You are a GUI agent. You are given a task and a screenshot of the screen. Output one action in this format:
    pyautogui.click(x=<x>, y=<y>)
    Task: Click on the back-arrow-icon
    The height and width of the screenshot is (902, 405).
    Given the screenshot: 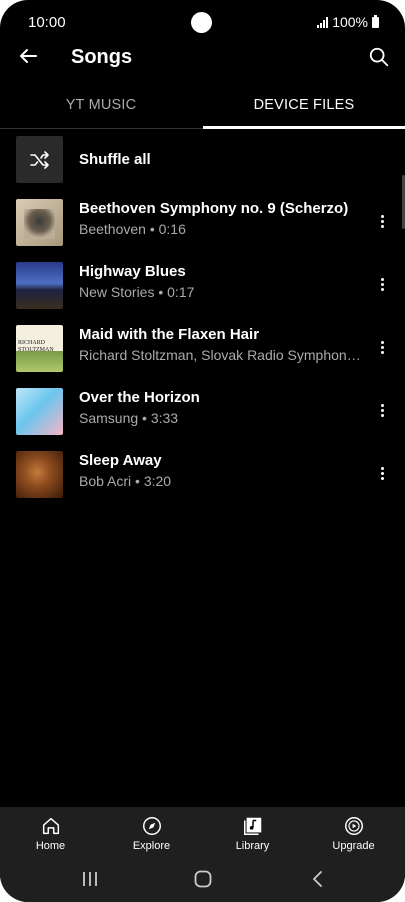 What is the action you would take?
    pyautogui.click(x=28, y=56)
    